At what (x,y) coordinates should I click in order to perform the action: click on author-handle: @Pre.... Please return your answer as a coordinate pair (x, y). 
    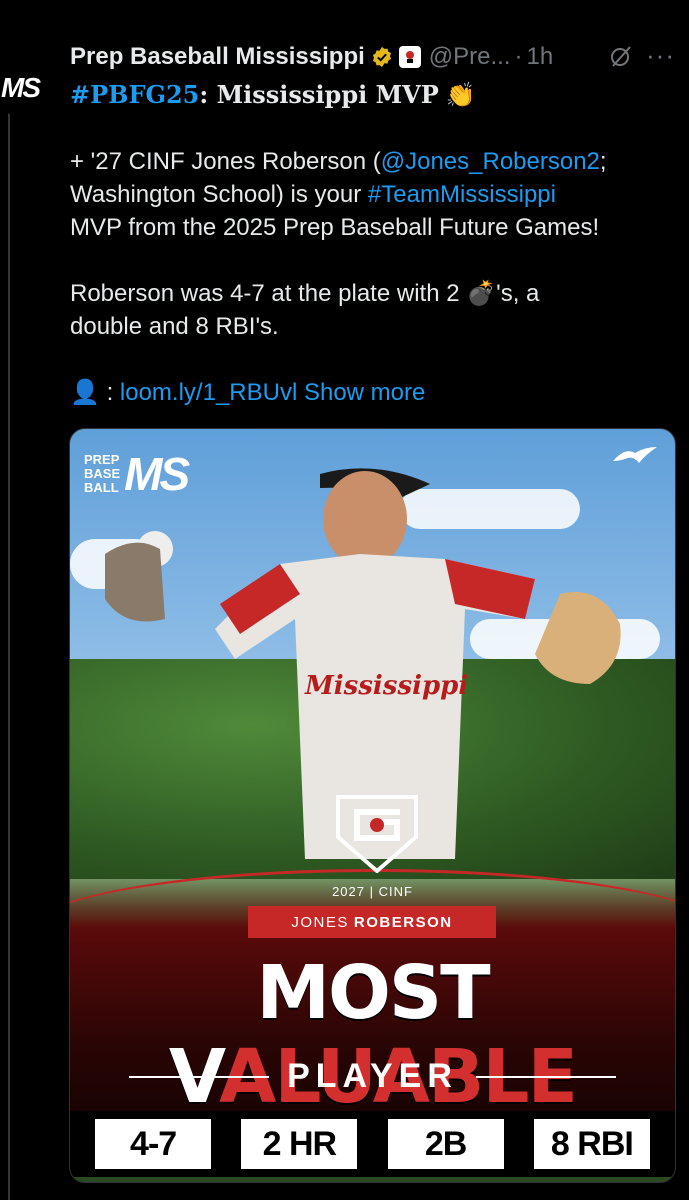
    Looking at the image, I should click on (470, 57).